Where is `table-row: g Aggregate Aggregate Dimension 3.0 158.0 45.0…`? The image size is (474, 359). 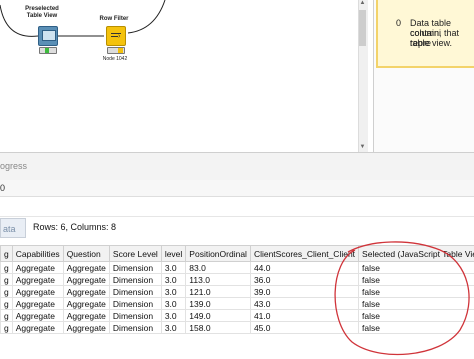
table-row: g Aggregate Aggregate Dimension 3.0 158.0 45.0… is located at coordinates (237, 327).